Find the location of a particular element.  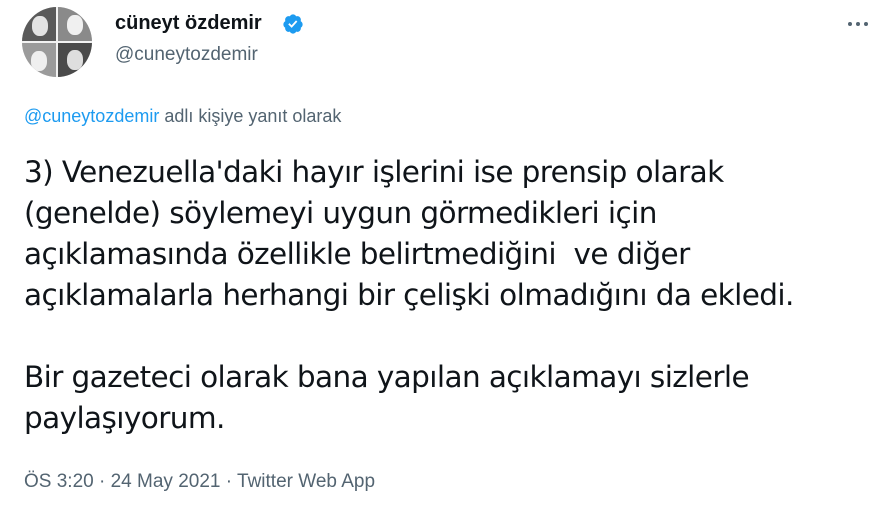

tweet-meta: ÖS 3:20 · 24 May 2021 · Twitter Web App is located at coordinates (199, 482).